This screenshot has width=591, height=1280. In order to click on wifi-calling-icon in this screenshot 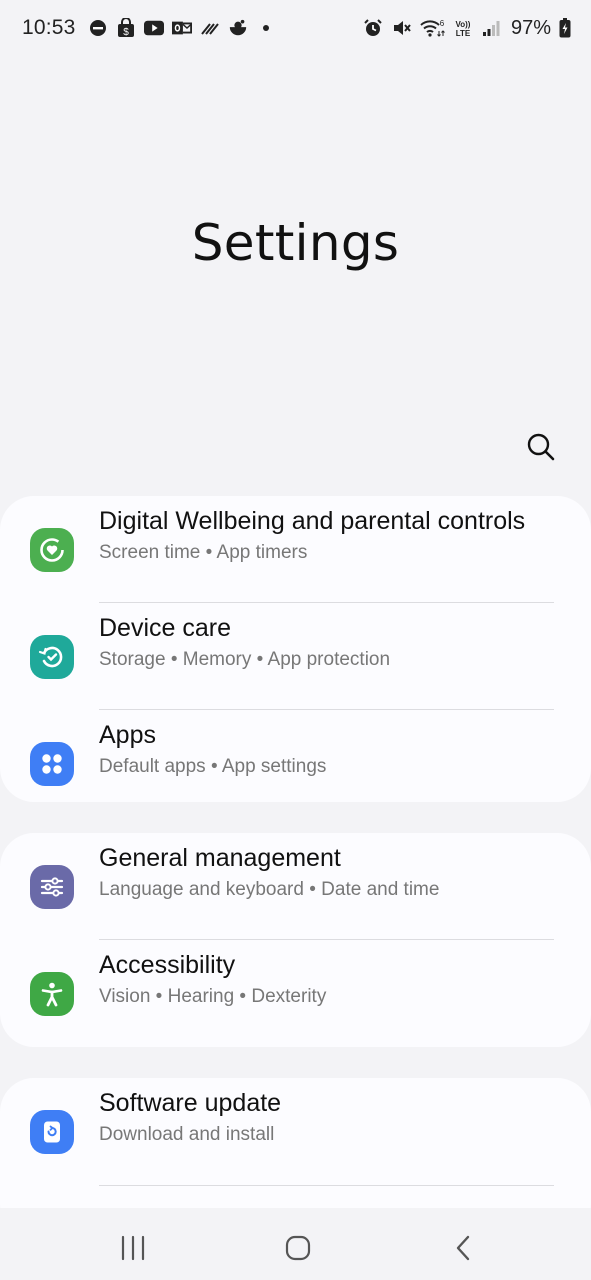, I will do `click(210, 28)`.